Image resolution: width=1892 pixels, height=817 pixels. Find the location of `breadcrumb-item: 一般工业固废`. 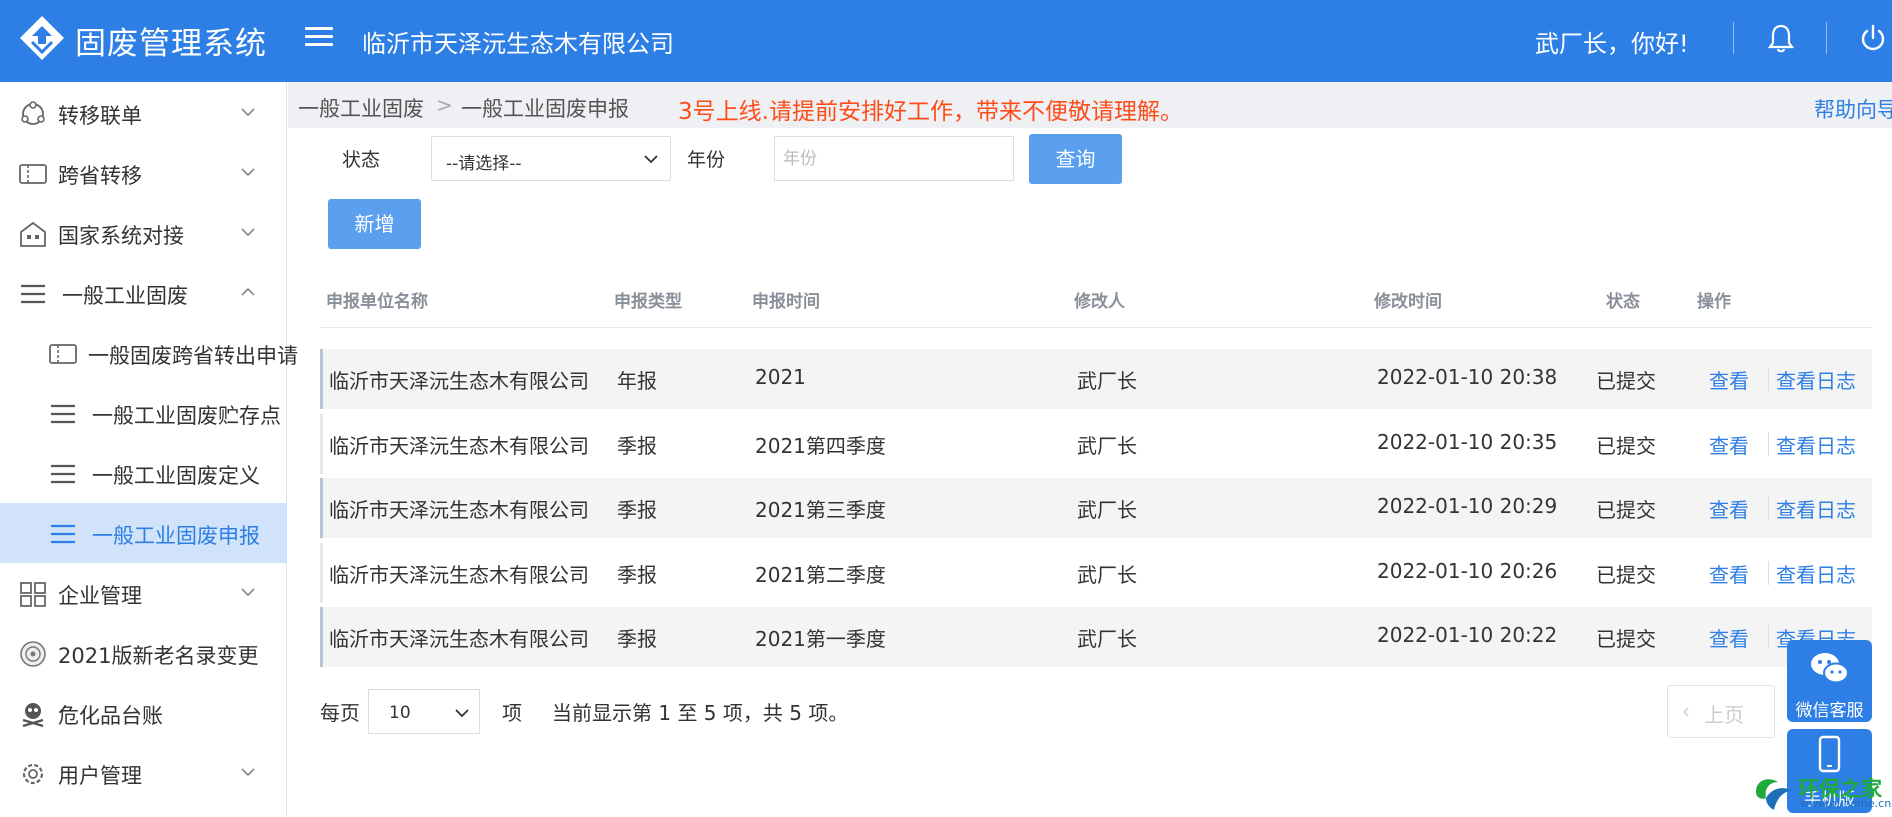

breadcrumb-item: 一般工业固废 is located at coordinates (361, 108).